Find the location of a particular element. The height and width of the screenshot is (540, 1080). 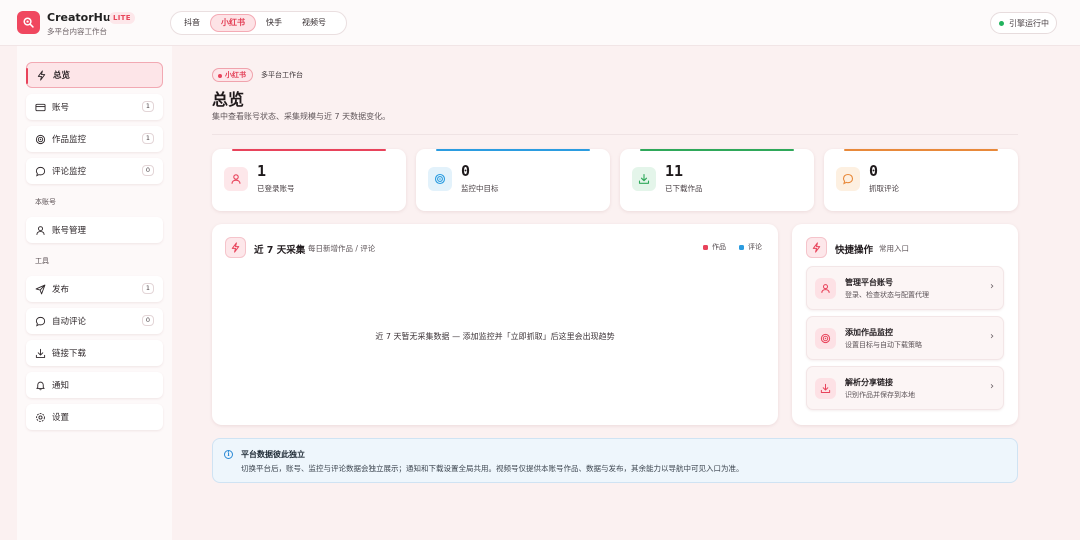

action-title: 添加作品监控 is located at coordinates (869, 332).